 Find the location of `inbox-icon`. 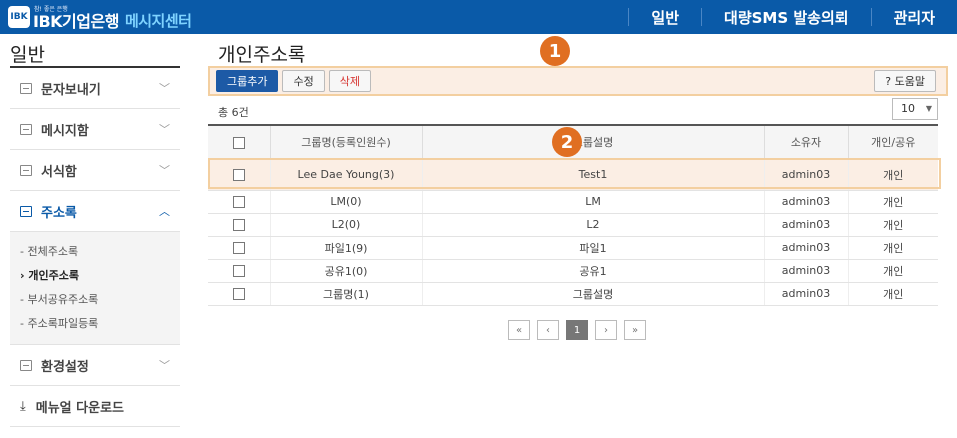

inbox-icon is located at coordinates (26, 129).